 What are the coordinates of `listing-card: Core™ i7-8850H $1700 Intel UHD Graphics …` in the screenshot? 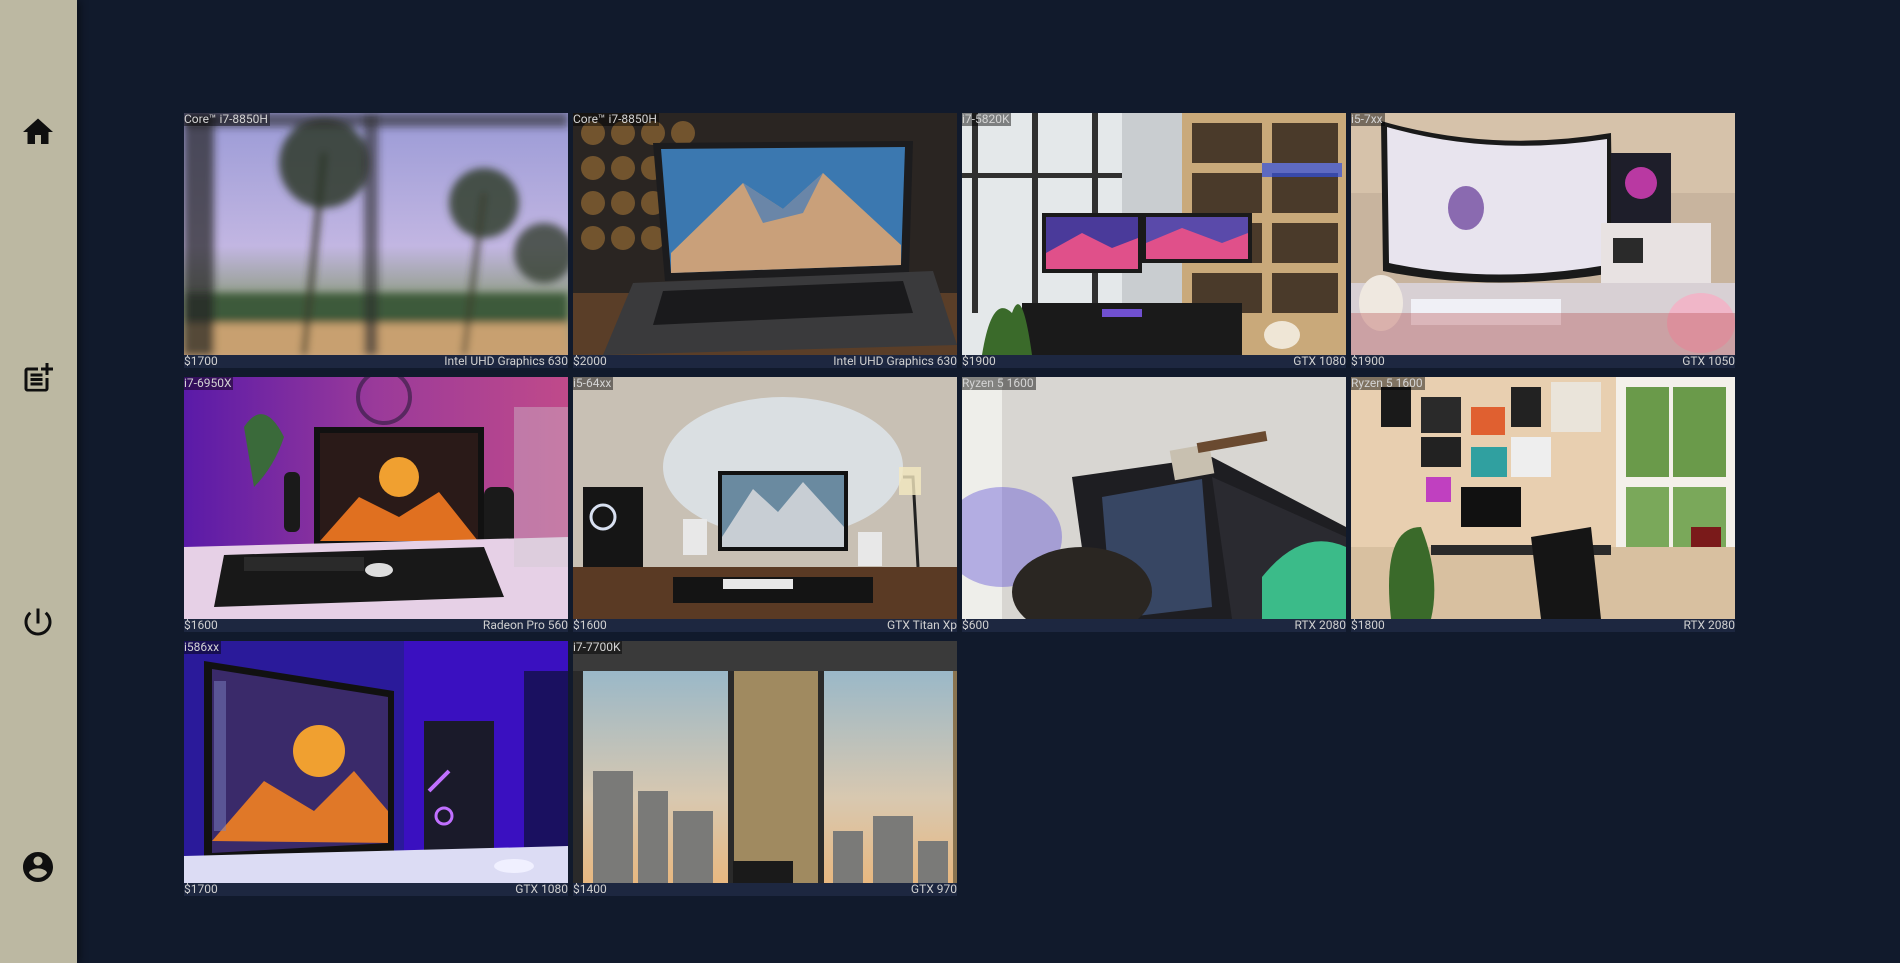 It's located at (376, 240).